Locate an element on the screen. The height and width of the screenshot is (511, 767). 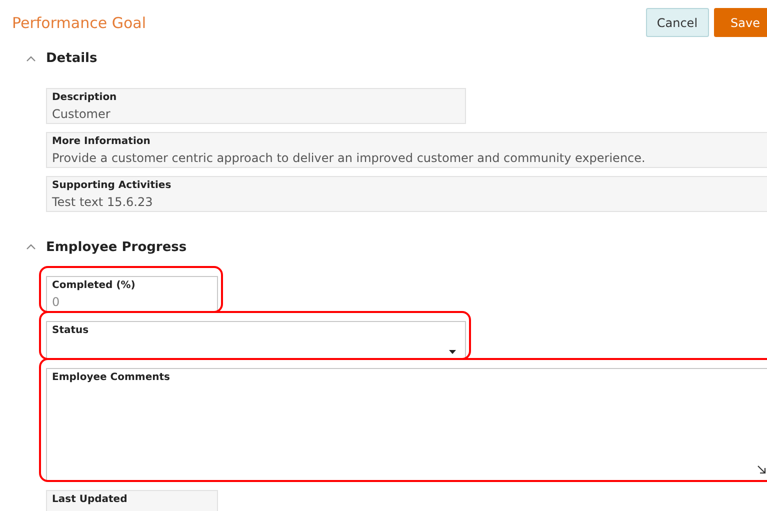
page-title: Performance Goal is located at coordinates (79, 23).